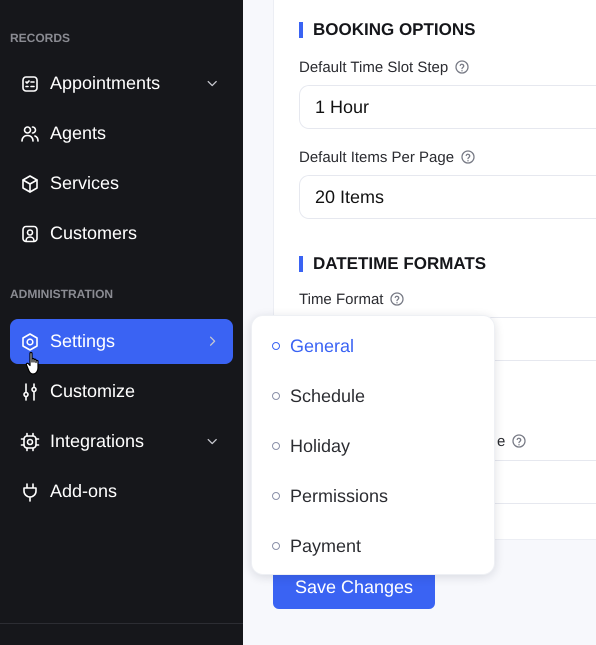  I want to click on nav-item: Agents, so click(121, 133).